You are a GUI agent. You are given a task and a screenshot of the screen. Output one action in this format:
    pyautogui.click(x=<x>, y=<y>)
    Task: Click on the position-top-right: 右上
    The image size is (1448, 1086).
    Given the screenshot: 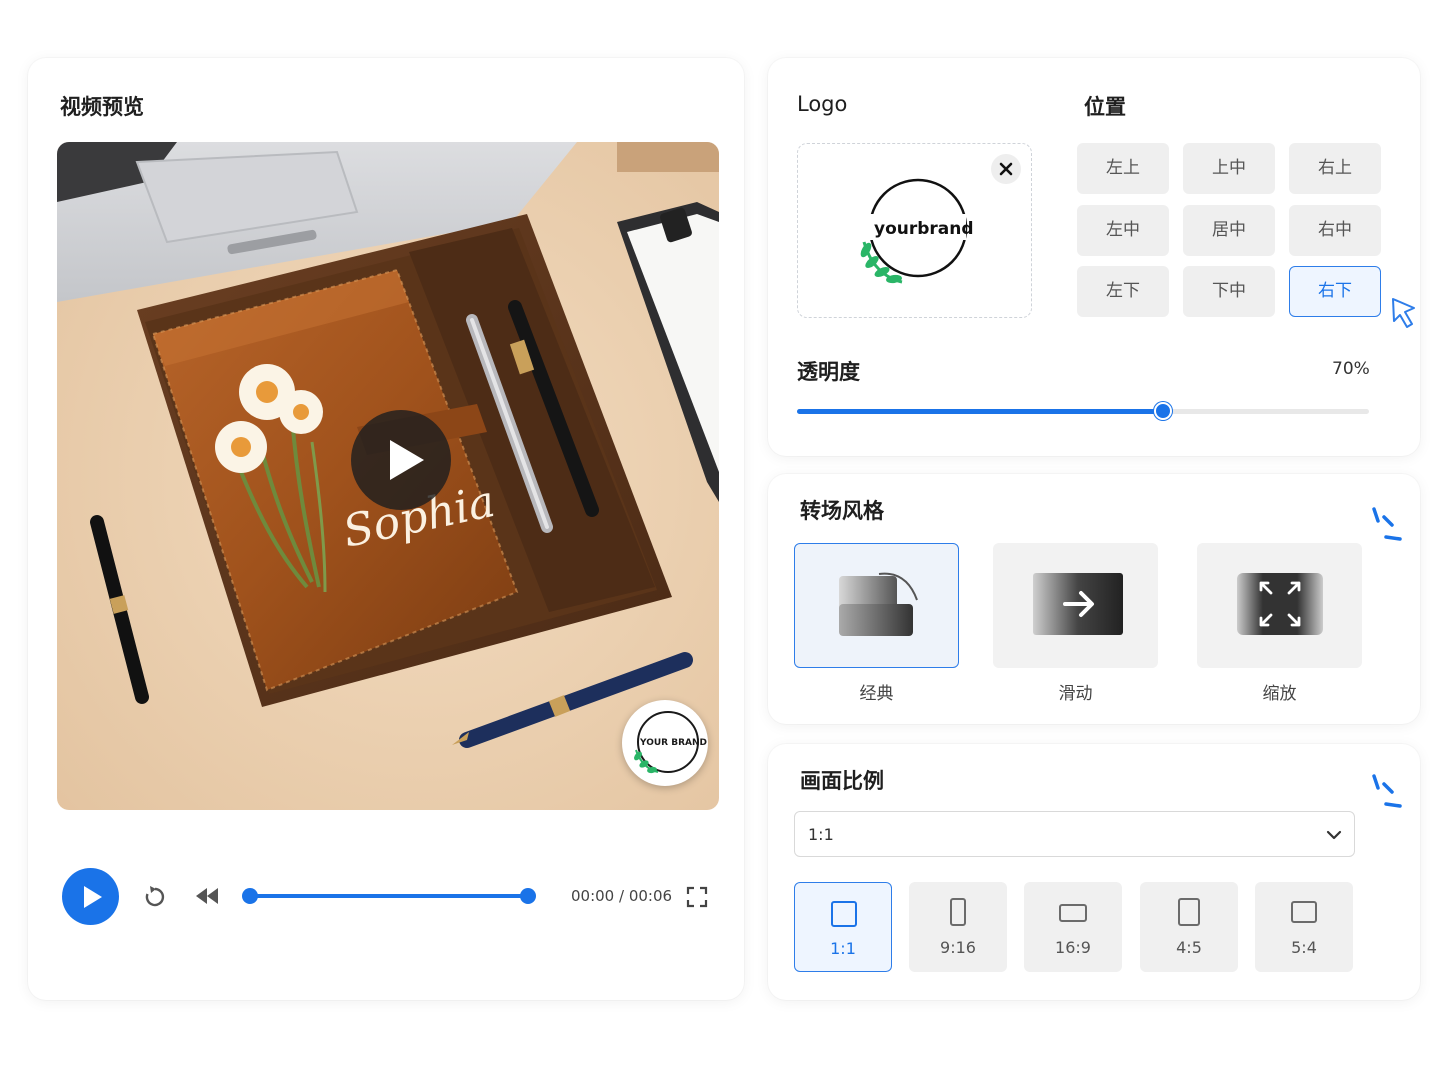 What is the action you would take?
    pyautogui.click(x=1335, y=168)
    